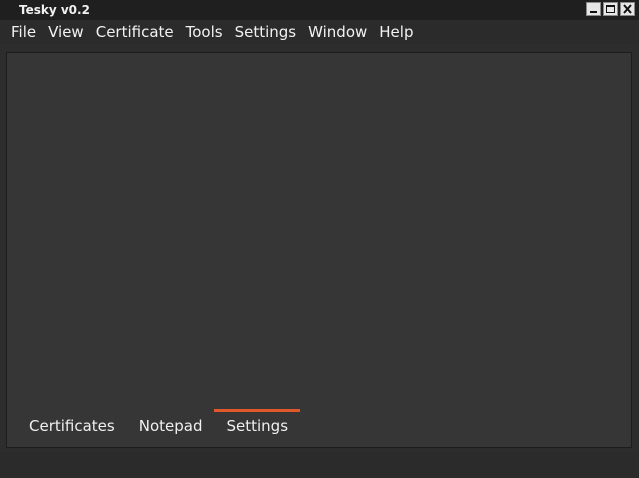  Describe the element at coordinates (23, 32) in the screenshot. I see `menu-file: File` at that location.